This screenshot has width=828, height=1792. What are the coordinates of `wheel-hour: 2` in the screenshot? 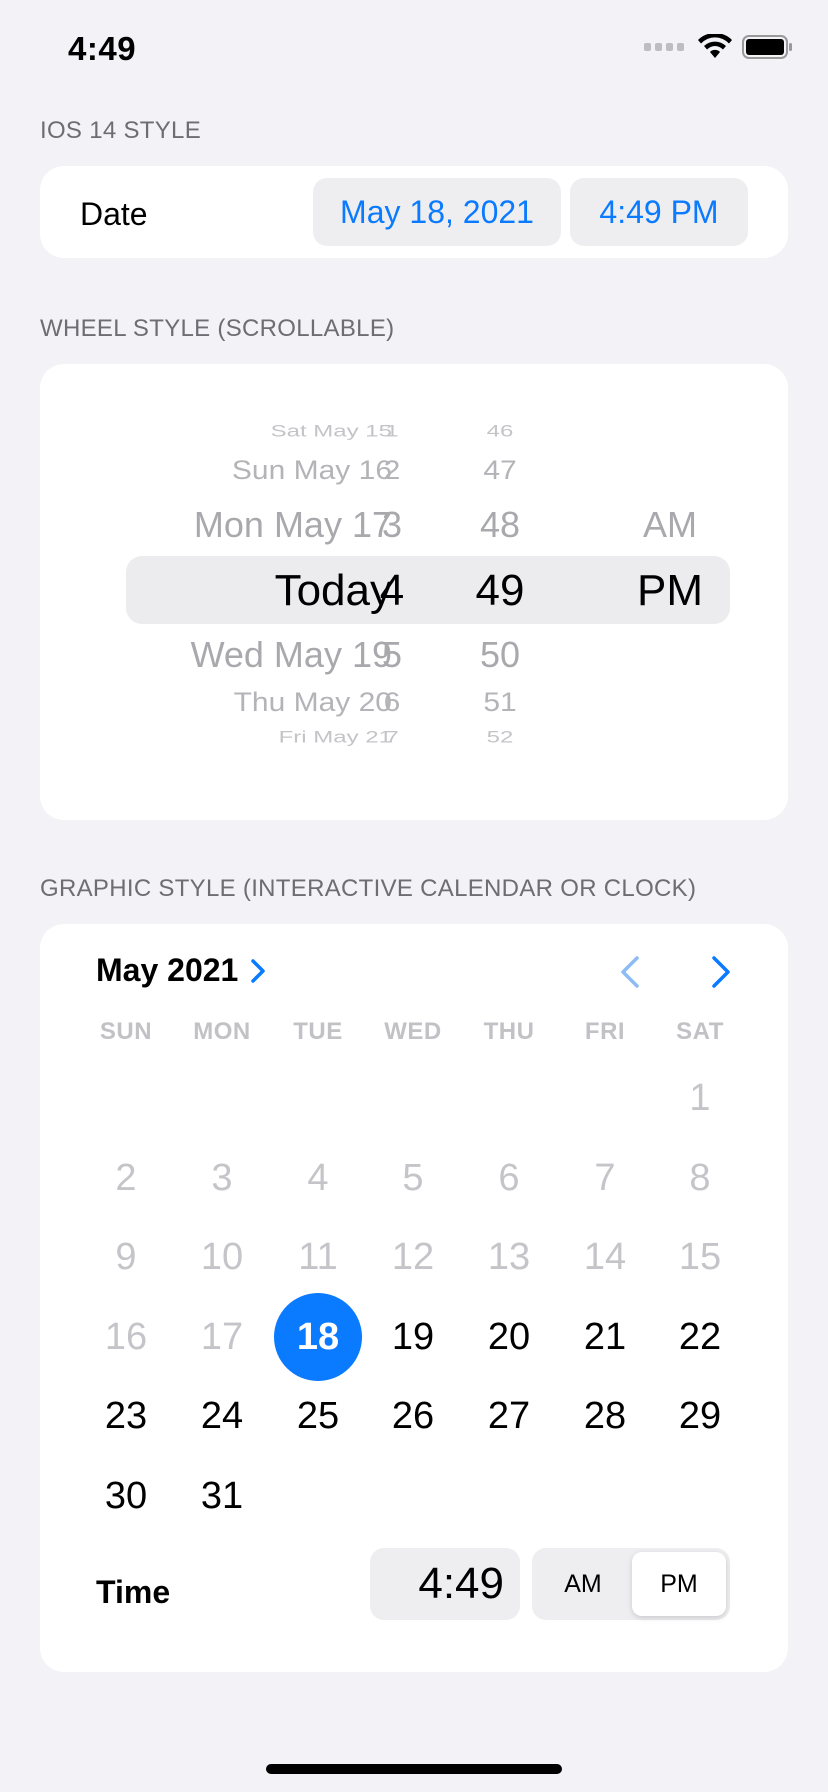 It's located at (392, 471).